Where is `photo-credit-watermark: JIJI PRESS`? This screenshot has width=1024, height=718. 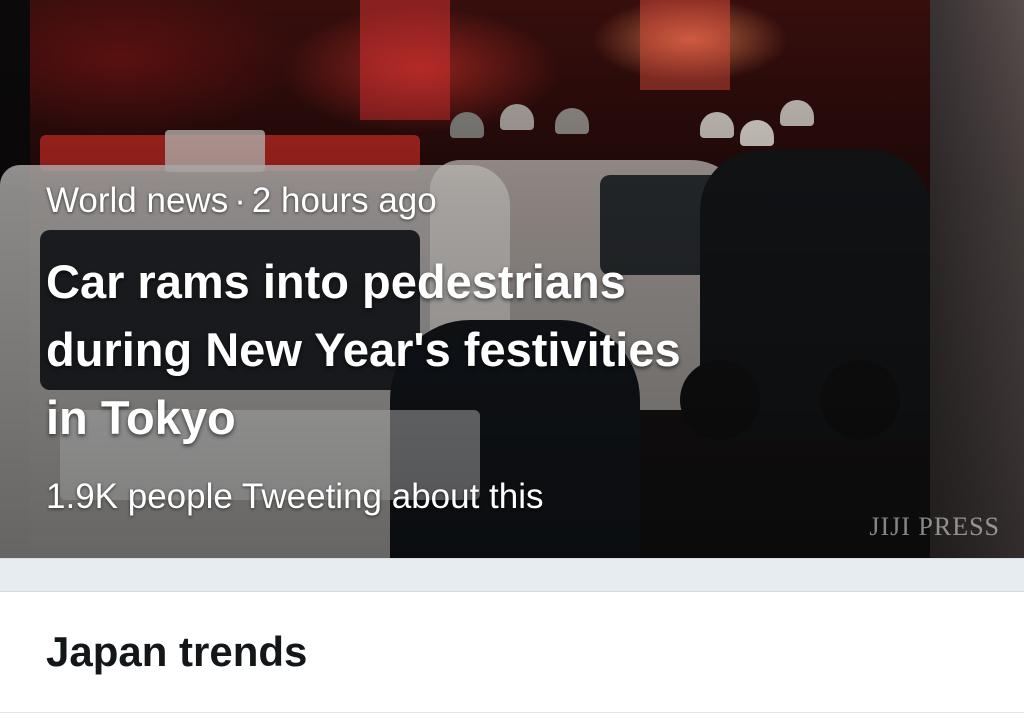
photo-credit-watermark: JIJI PRESS is located at coordinates (934, 526).